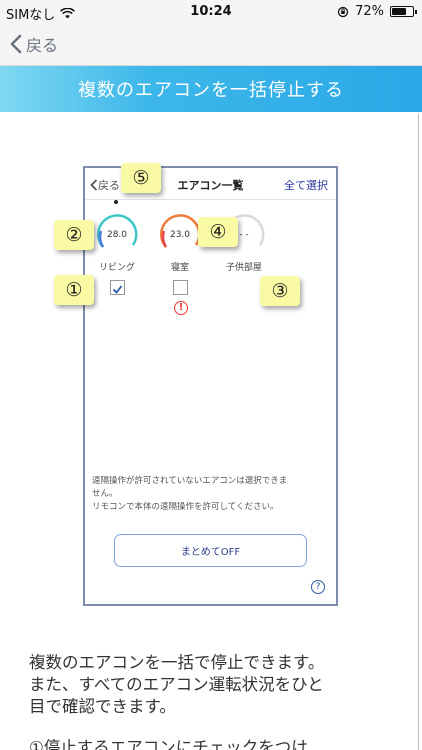 Image resolution: width=422 pixels, height=750 pixels. What do you see at coordinates (16, 44) in the screenshot?
I see `chevron-left-icon` at bounding box center [16, 44].